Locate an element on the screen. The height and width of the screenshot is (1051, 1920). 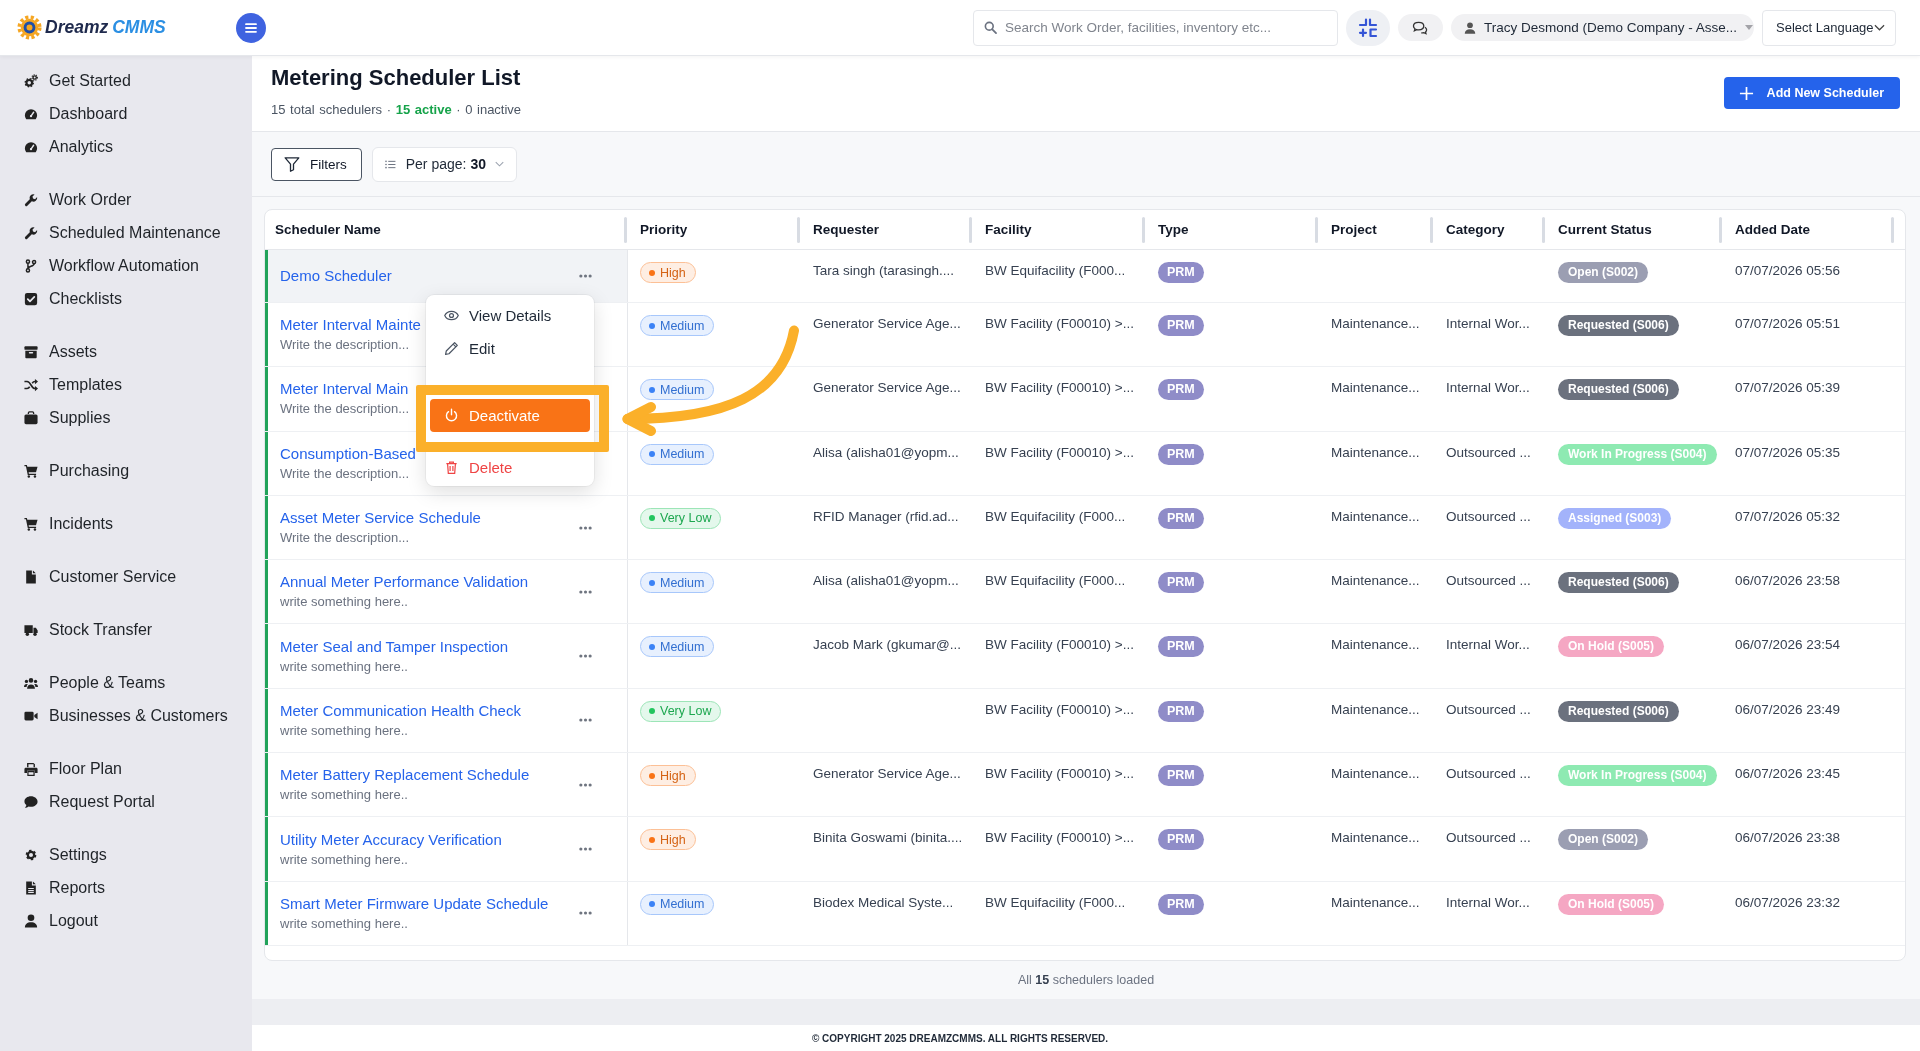
cart-icon is located at coordinates (31, 470).